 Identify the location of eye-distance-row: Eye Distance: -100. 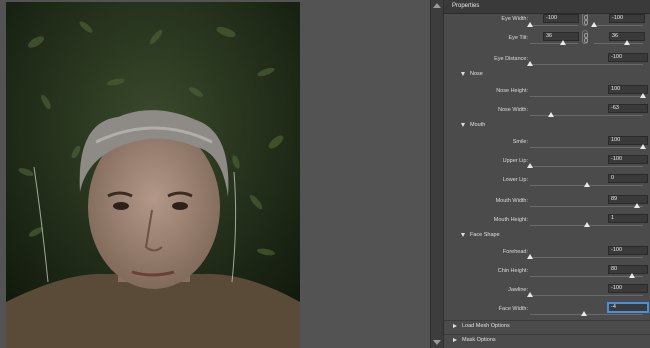
(547, 62).